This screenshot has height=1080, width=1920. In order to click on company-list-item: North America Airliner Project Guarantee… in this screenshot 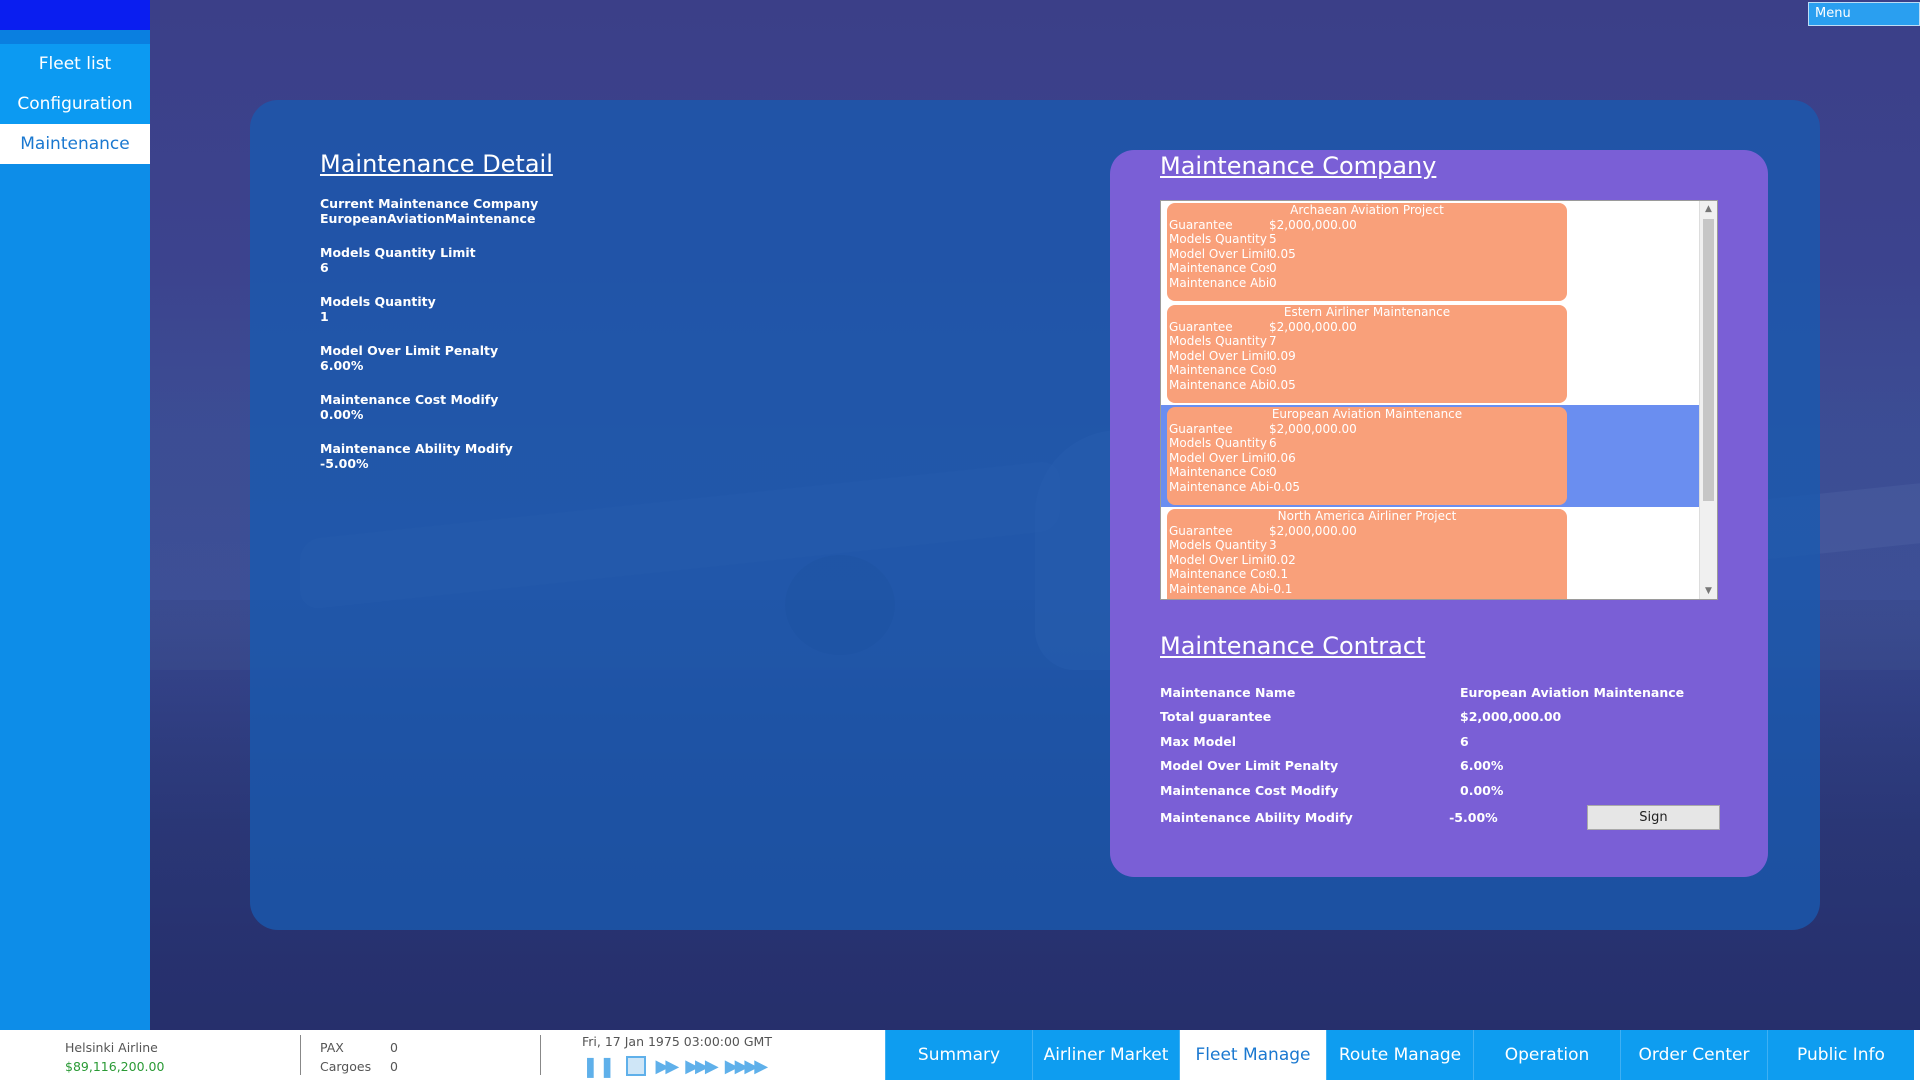, I will do `click(1431, 553)`.